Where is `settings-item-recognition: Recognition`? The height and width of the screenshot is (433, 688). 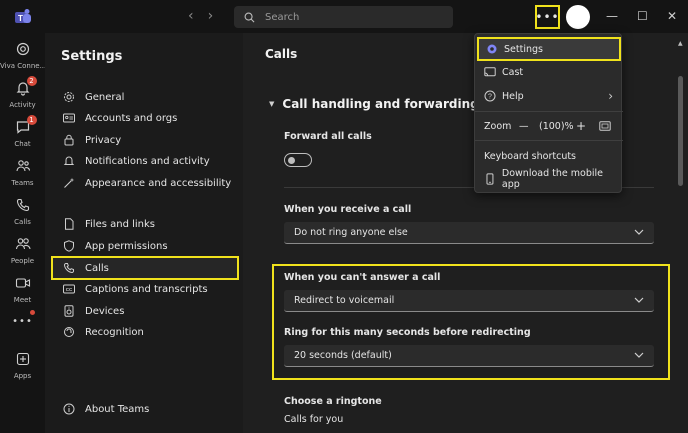 settings-item-recognition: Recognition is located at coordinates (149, 332).